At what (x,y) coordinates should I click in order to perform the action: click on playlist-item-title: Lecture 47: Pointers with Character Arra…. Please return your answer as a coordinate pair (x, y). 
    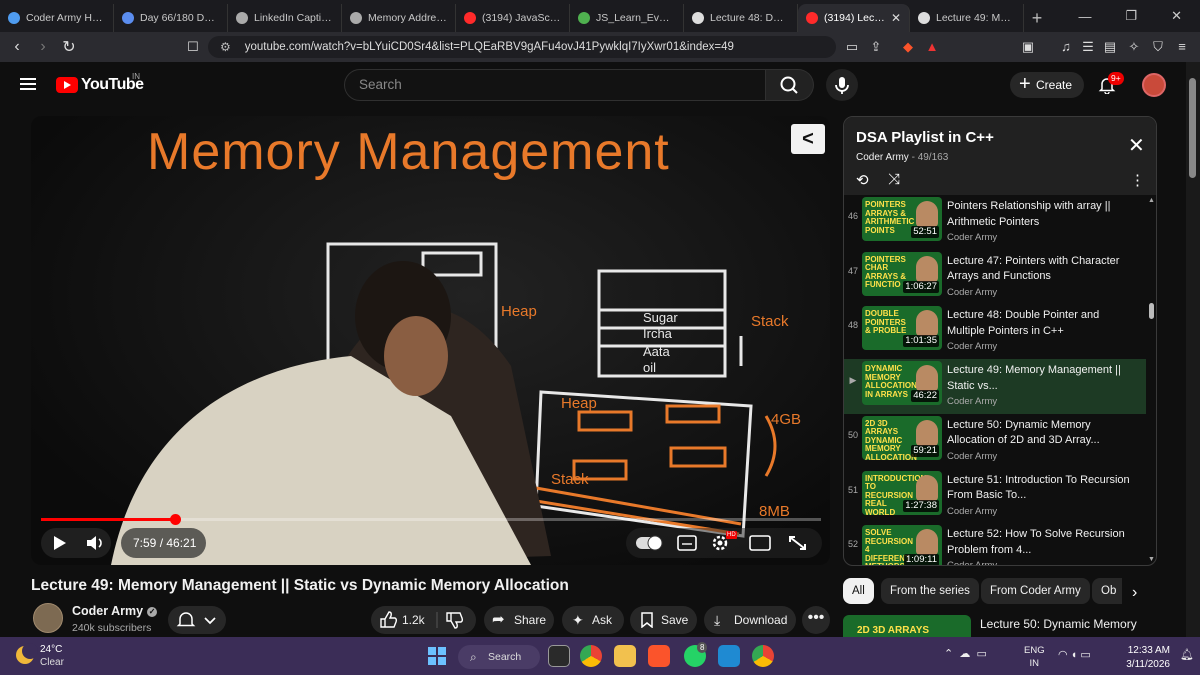
    Looking at the image, I should click on (1042, 269).